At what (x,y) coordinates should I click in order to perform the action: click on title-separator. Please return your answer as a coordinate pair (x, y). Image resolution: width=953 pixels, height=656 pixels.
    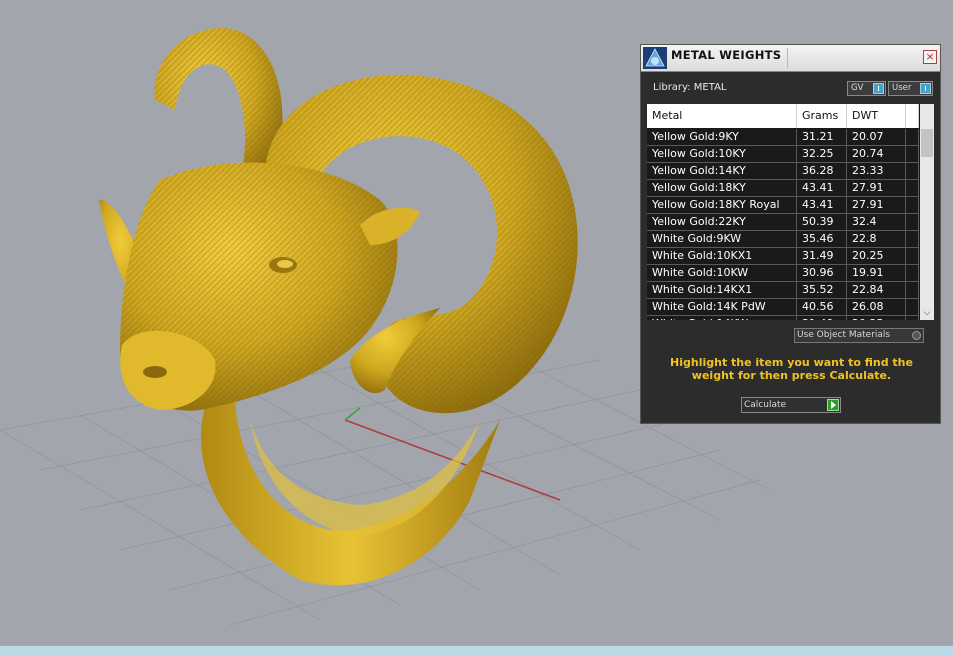
    Looking at the image, I should click on (787, 58).